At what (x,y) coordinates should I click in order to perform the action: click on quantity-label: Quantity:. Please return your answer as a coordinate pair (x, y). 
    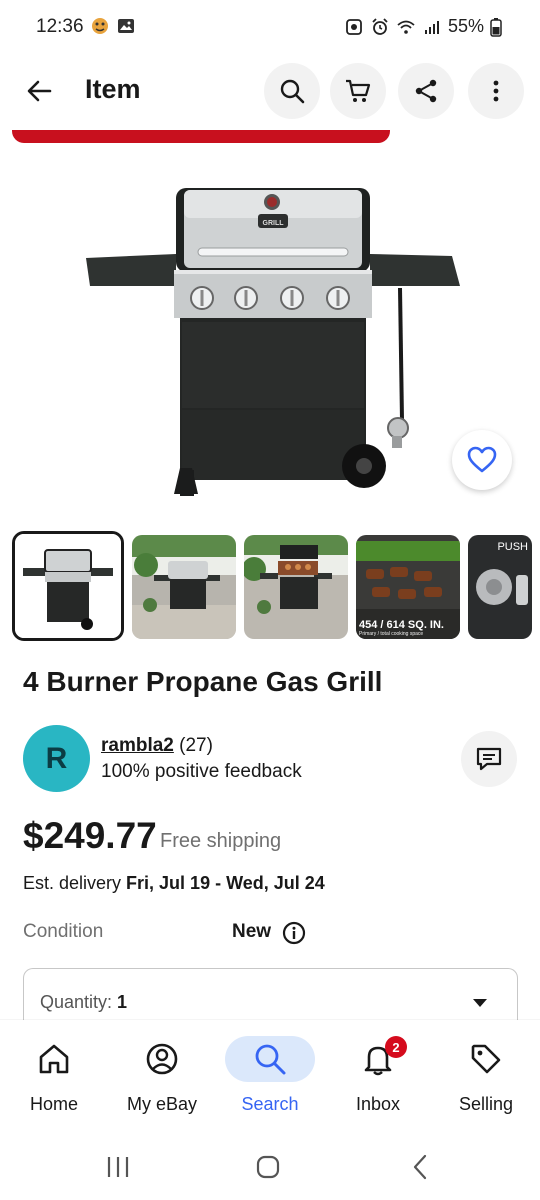
    Looking at the image, I should click on (79, 1002).